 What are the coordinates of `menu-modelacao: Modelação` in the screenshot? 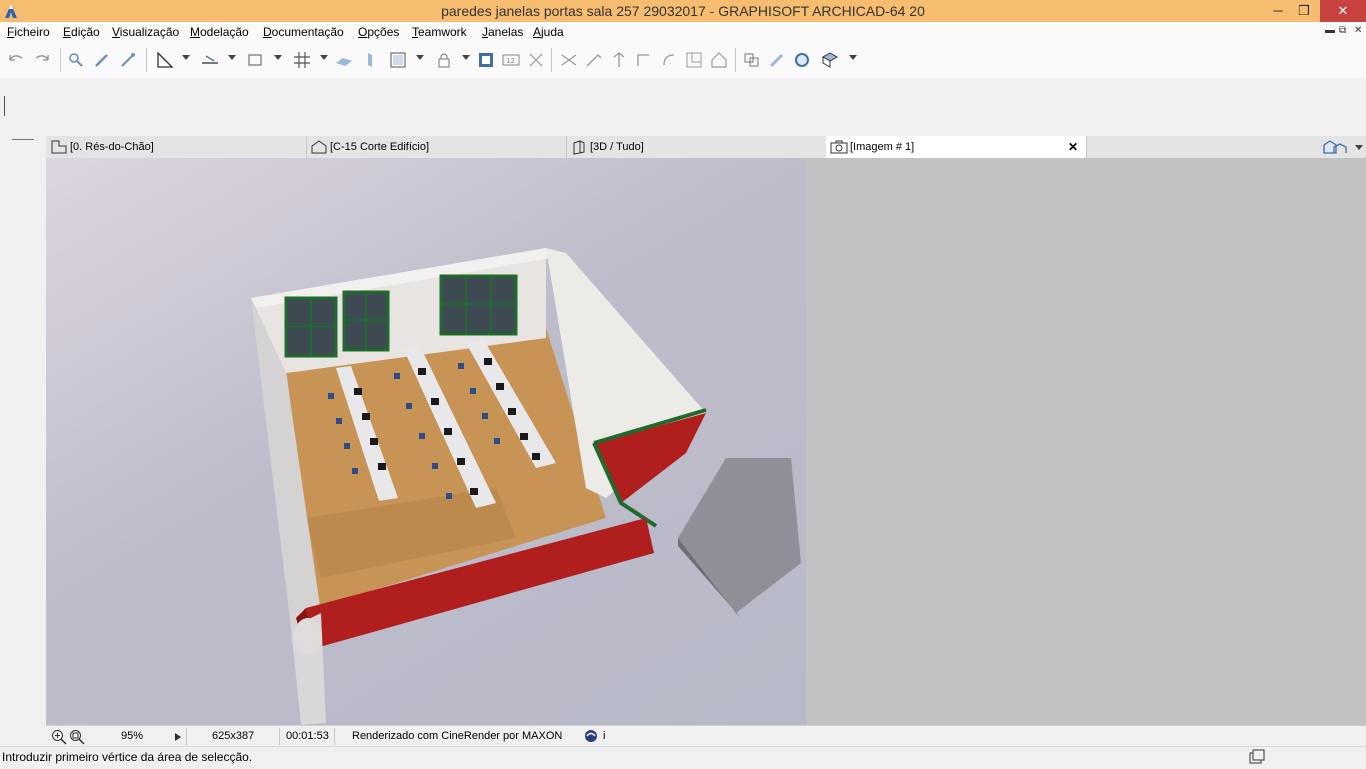 It's located at (219, 32).